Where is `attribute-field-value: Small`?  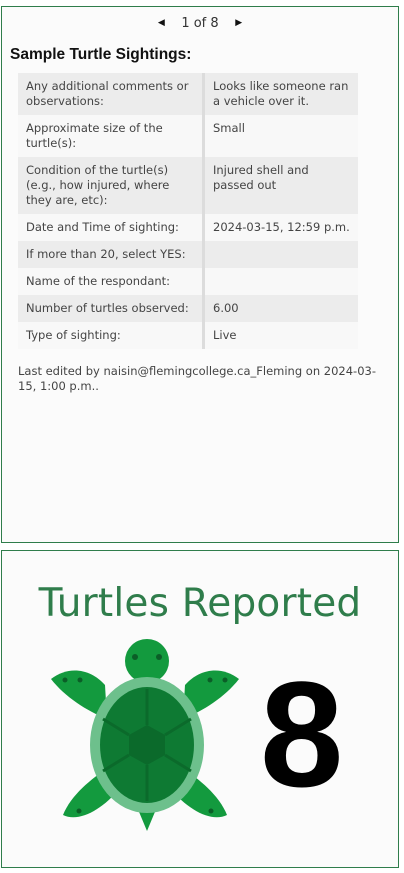 attribute-field-value: Small is located at coordinates (280, 136).